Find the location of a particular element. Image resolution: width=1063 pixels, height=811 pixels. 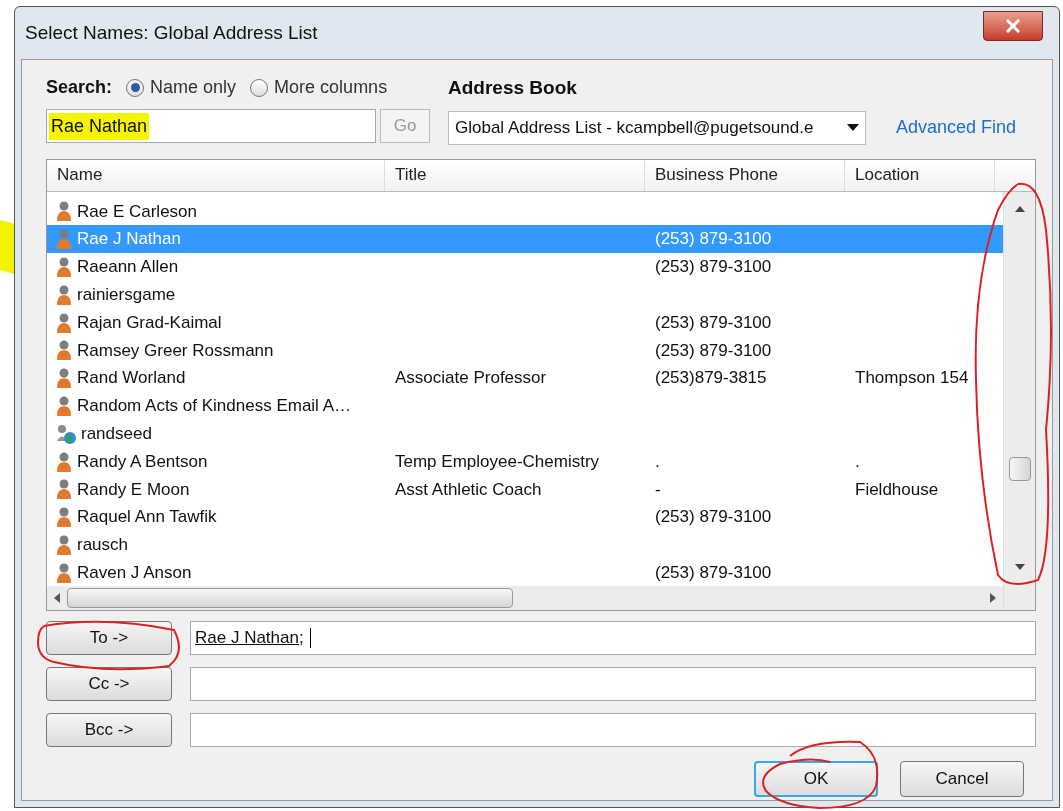

dialog-button: OK is located at coordinates (816, 778).